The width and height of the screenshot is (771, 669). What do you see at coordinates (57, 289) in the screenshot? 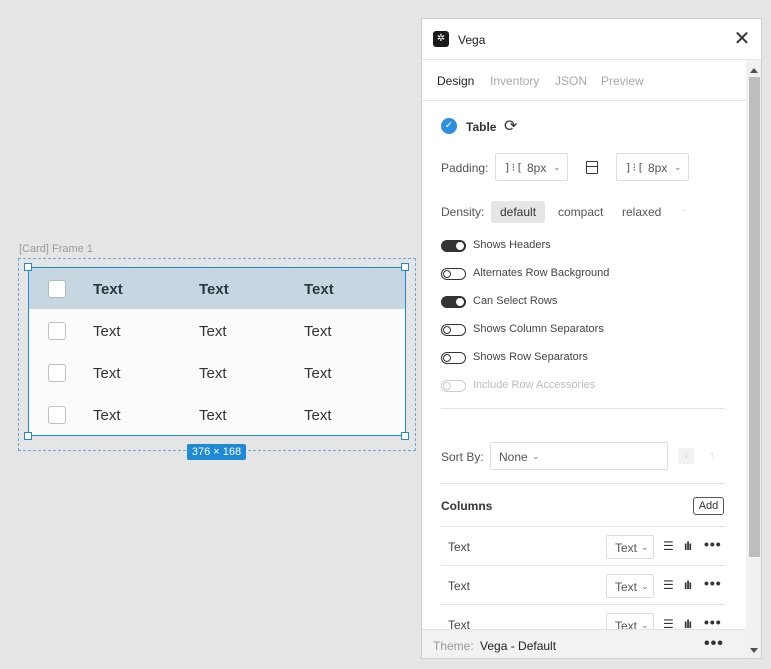
I see `select-all-checkbox` at bounding box center [57, 289].